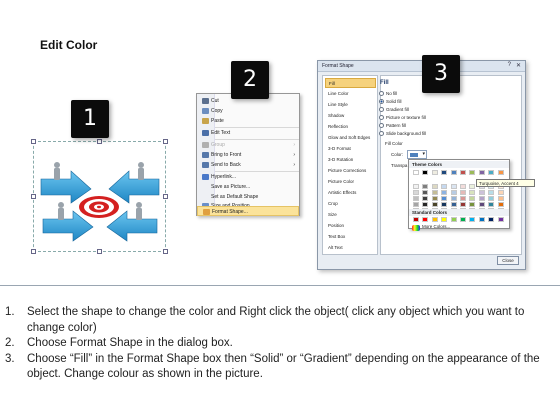 This screenshot has height=420, width=560. Describe the element at coordinates (248, 165) in the screenshot. I see `menu-item-send-to-back: Send to Back ›` at that location.